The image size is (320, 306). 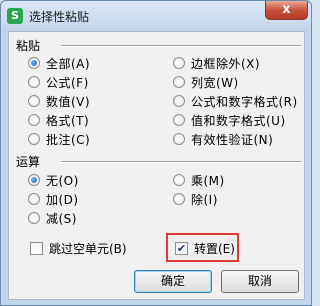 What do you see at coordinates (36, 248) in the screenshot?
I see `checkbox-indicator` at bounding box center [36, 248].